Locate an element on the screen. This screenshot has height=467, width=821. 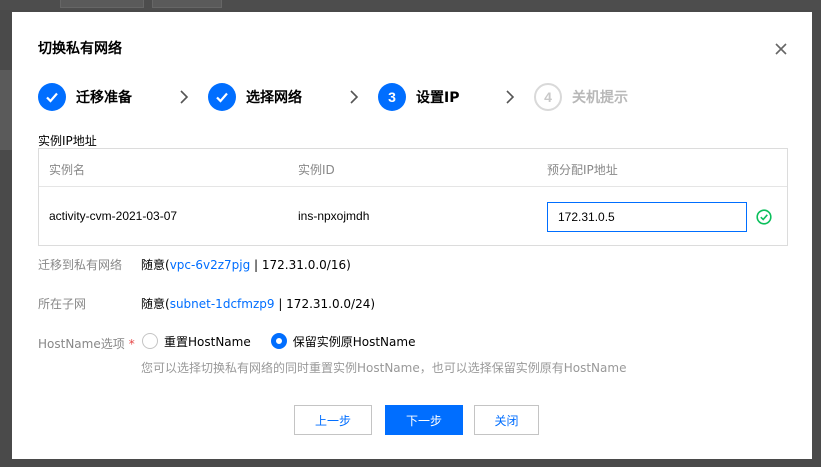
background-tab-reset-password is located at coordinates (102, 4).